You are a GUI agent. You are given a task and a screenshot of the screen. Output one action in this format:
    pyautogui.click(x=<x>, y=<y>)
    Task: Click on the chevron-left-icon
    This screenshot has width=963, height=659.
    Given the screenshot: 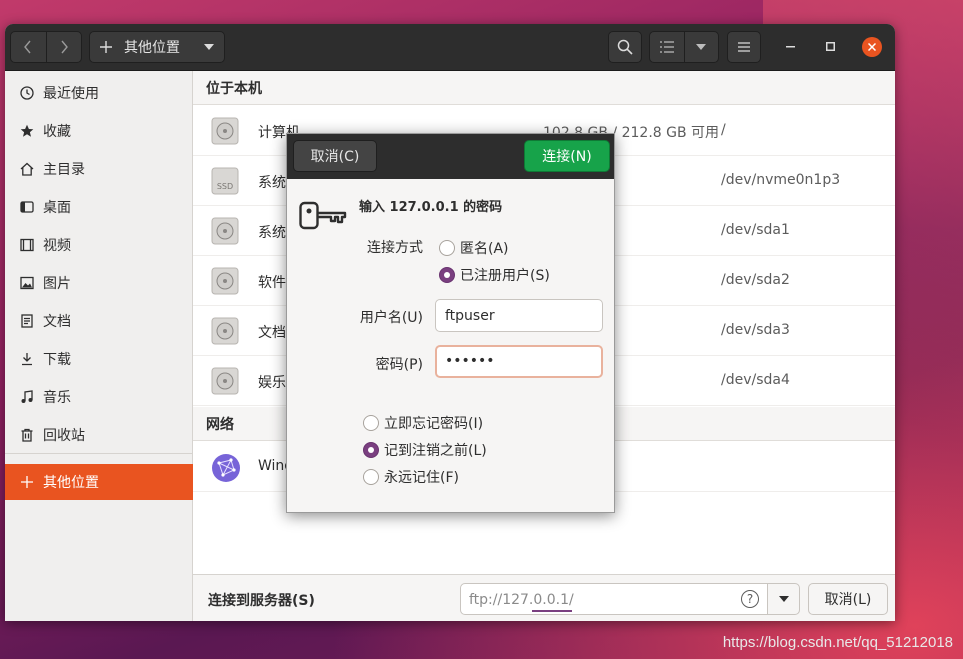 What is the action you would take?
    pyautogui.click(x=28, y=47)
    